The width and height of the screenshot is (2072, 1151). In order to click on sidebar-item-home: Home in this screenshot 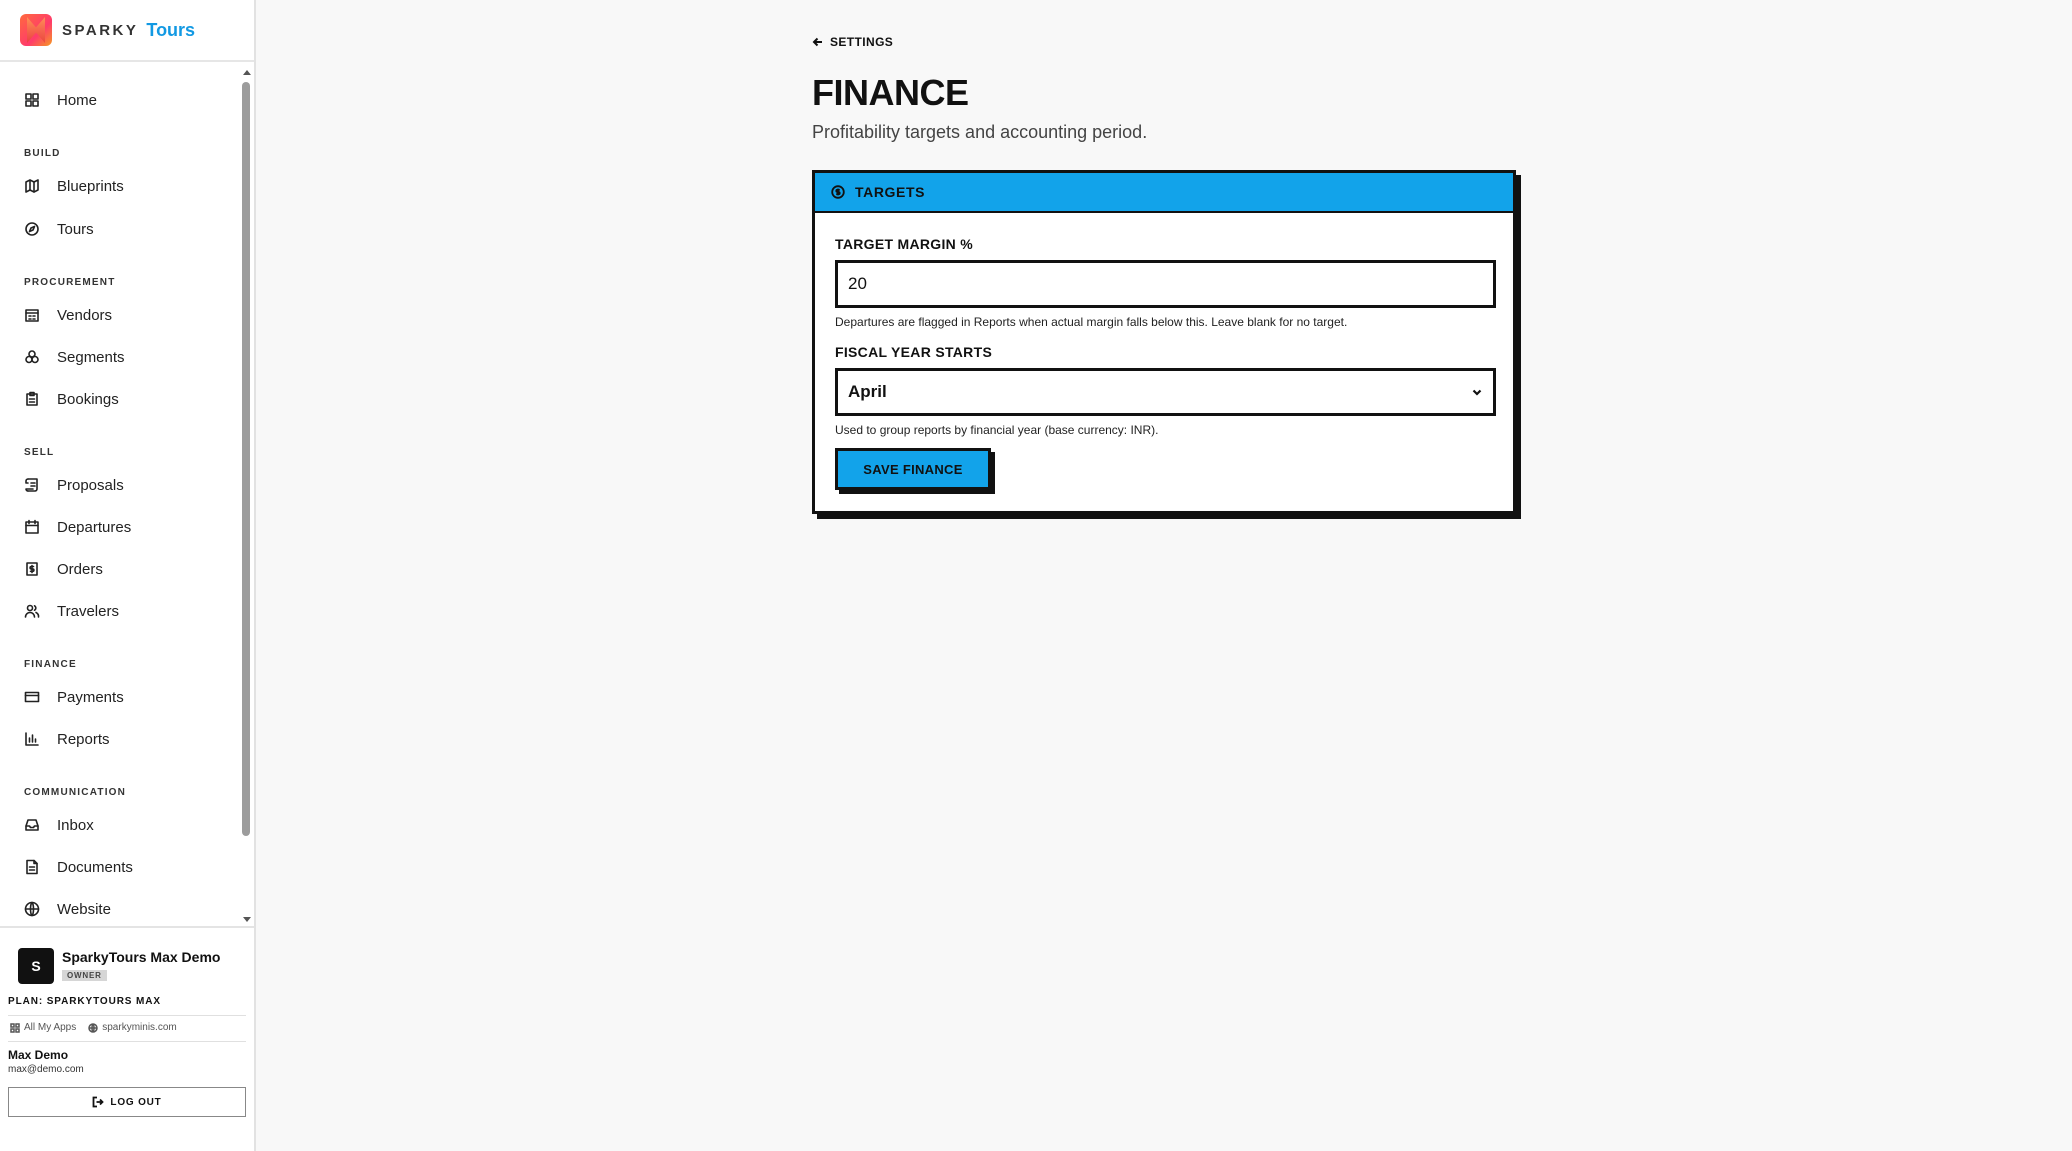, I will do `click(60, 100)`.